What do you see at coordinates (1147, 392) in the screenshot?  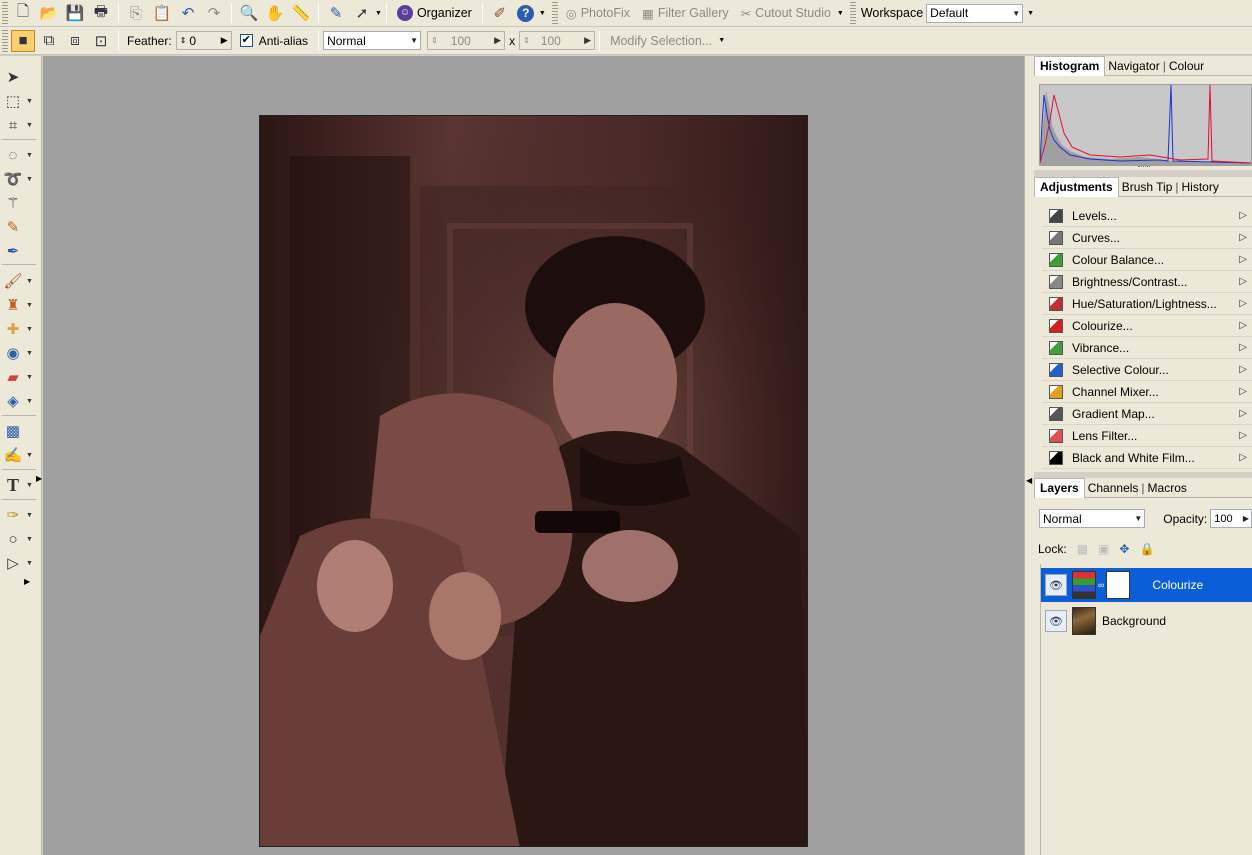 I see `adjustment-item: Channel Mixer... ▷` at bounding box center [1147, 392].